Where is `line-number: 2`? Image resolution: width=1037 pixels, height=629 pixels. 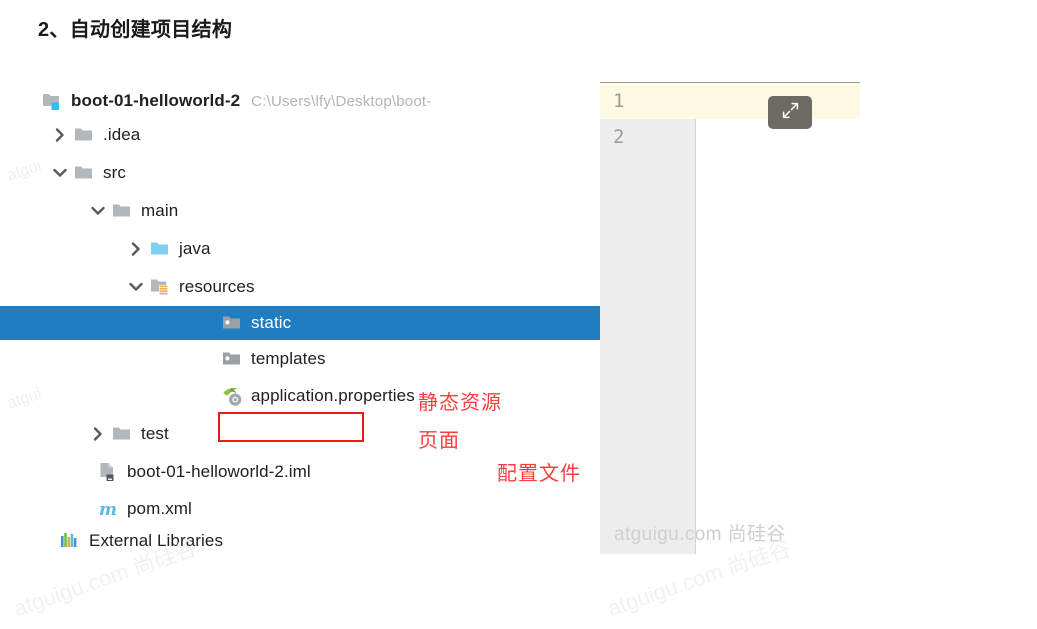
line-number: 2 is located at coordinates (619, 137).